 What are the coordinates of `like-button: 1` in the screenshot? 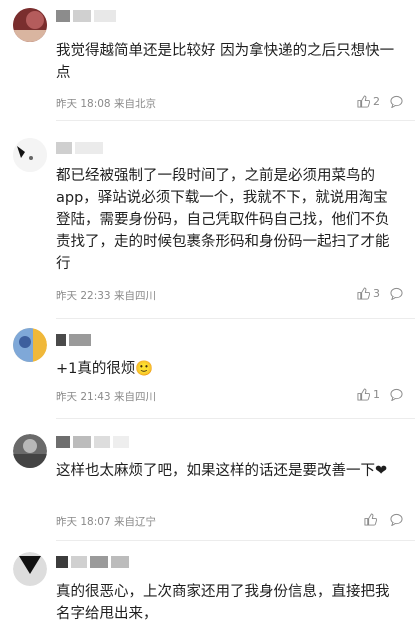 It's located at (368, 394).